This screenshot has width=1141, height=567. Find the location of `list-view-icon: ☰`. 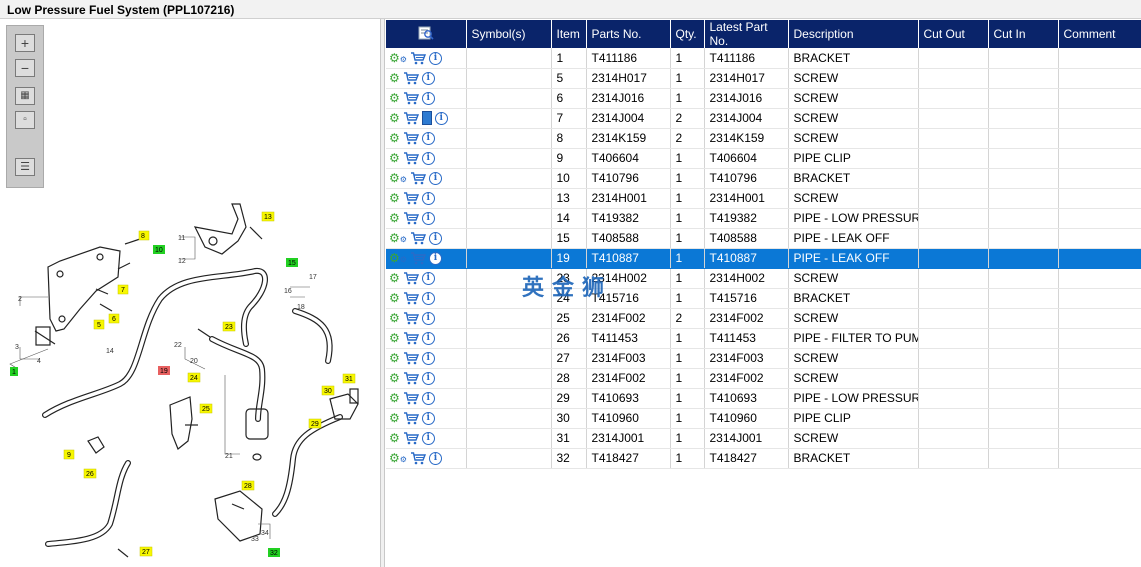

list-view-icon: ☰ is located at coordinates (25, 167).